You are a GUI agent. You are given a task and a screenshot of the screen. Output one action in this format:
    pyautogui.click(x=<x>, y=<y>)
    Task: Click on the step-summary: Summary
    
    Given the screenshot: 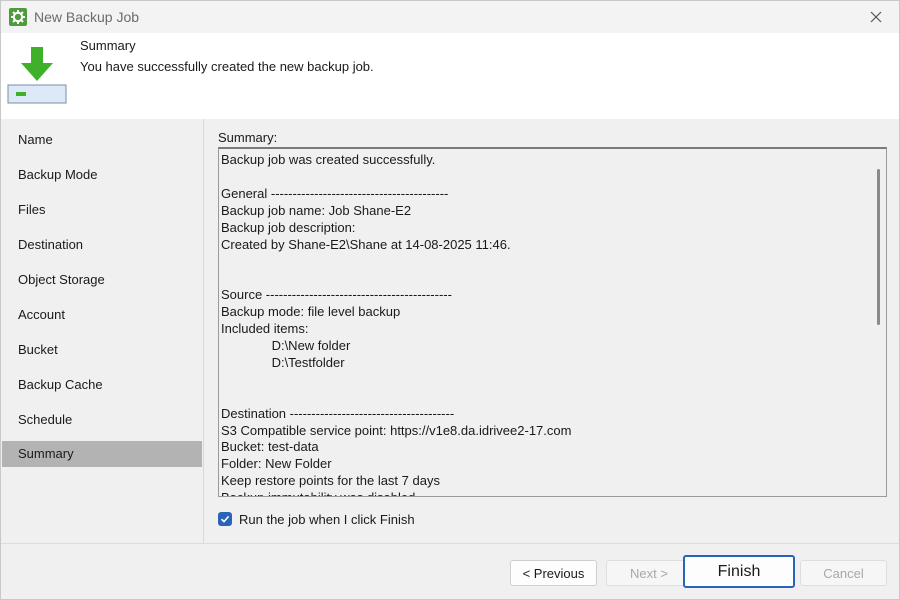 What is the action you would take?
    pyautogui.click(x=102, y=454)
    